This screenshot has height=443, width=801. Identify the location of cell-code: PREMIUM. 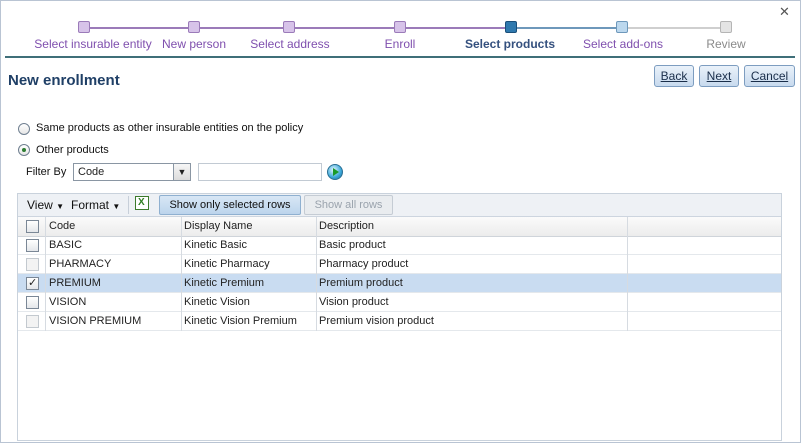
(75, 283).